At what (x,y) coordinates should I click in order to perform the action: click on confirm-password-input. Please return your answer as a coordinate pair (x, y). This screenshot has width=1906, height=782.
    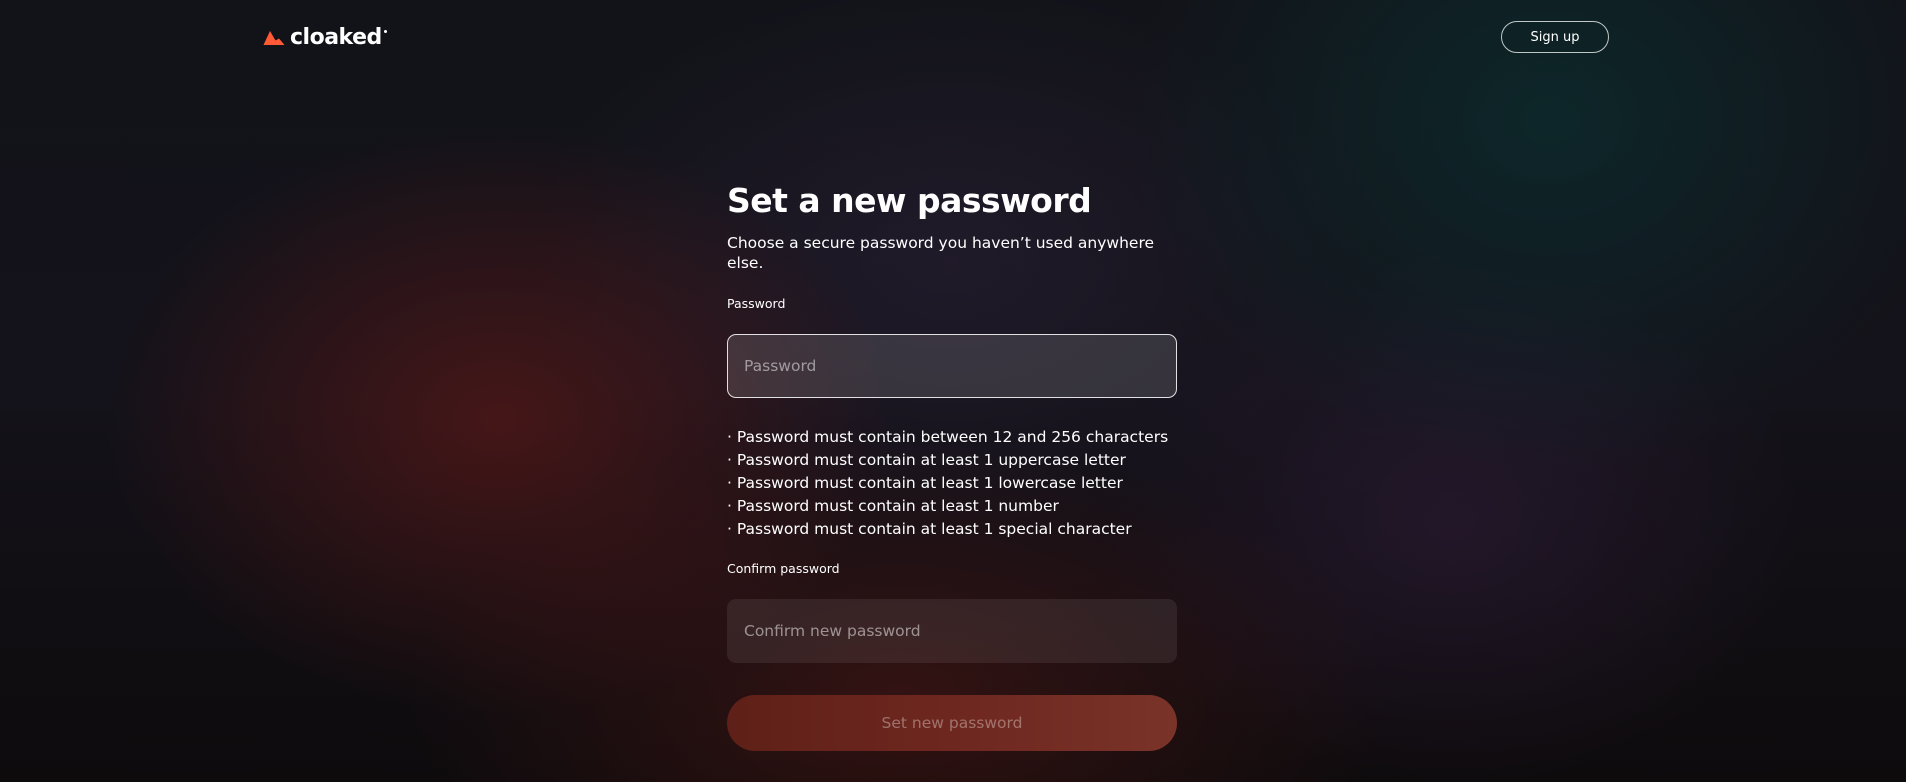
    Looking at the image, I should click on (952, 631).